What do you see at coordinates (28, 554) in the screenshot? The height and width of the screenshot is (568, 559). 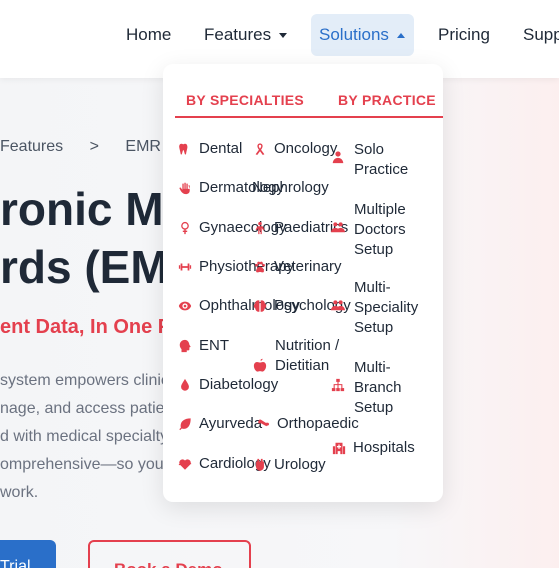 I see `free-trial-button: Trial` at bounding box center [28, 554].